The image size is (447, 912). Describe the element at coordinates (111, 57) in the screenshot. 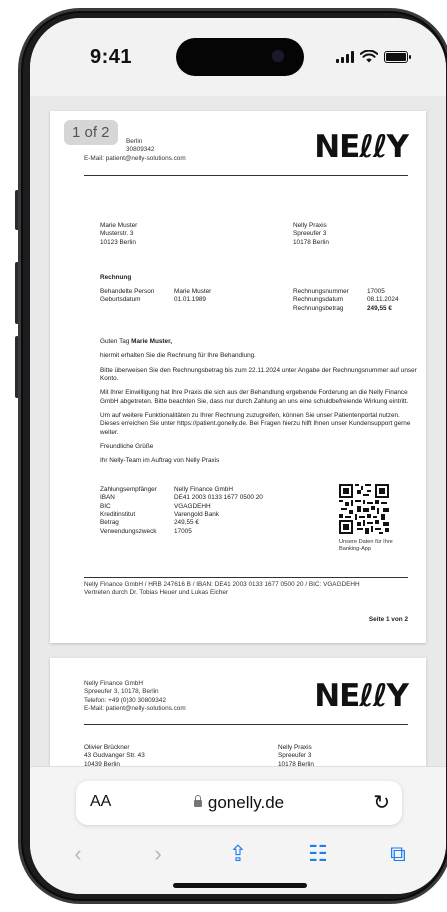

I see `status-time: 9:41` at that location.